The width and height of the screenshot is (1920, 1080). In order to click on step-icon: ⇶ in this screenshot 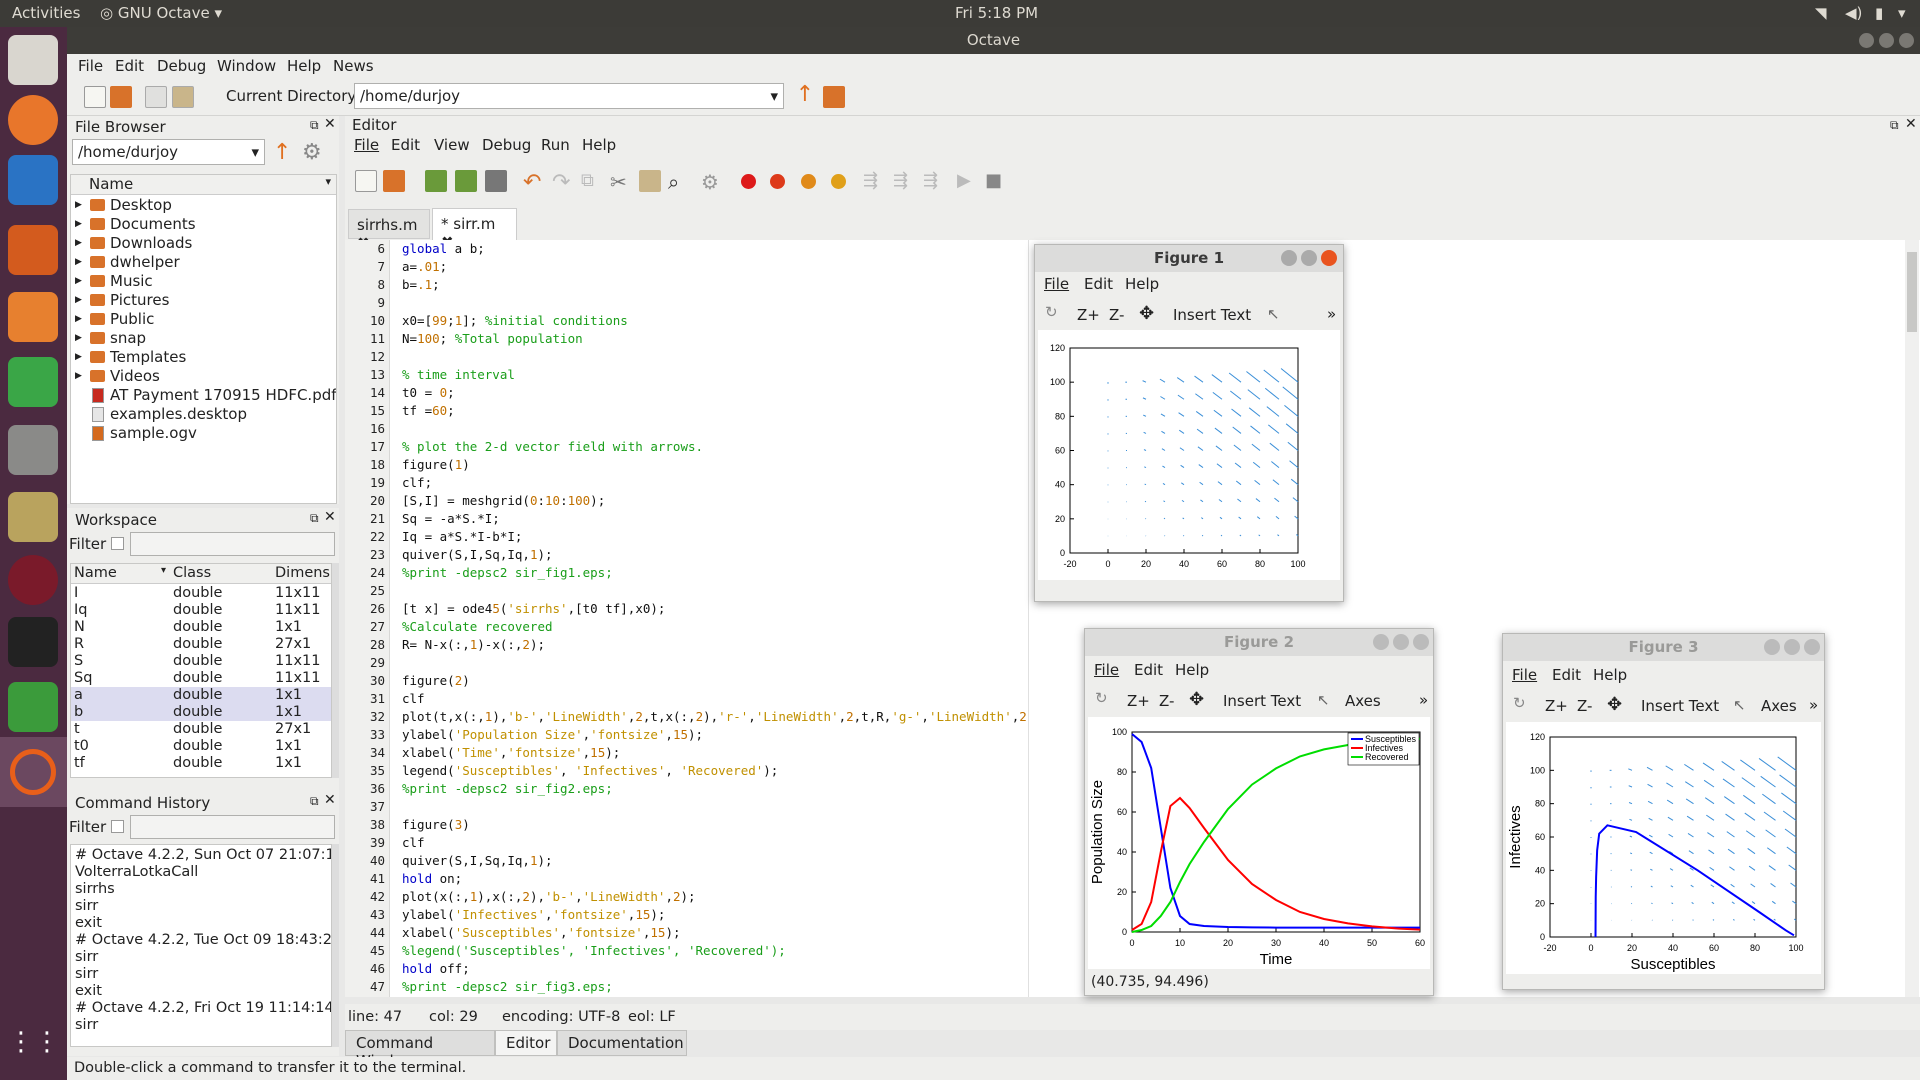, I will do `click(874, 181)`.